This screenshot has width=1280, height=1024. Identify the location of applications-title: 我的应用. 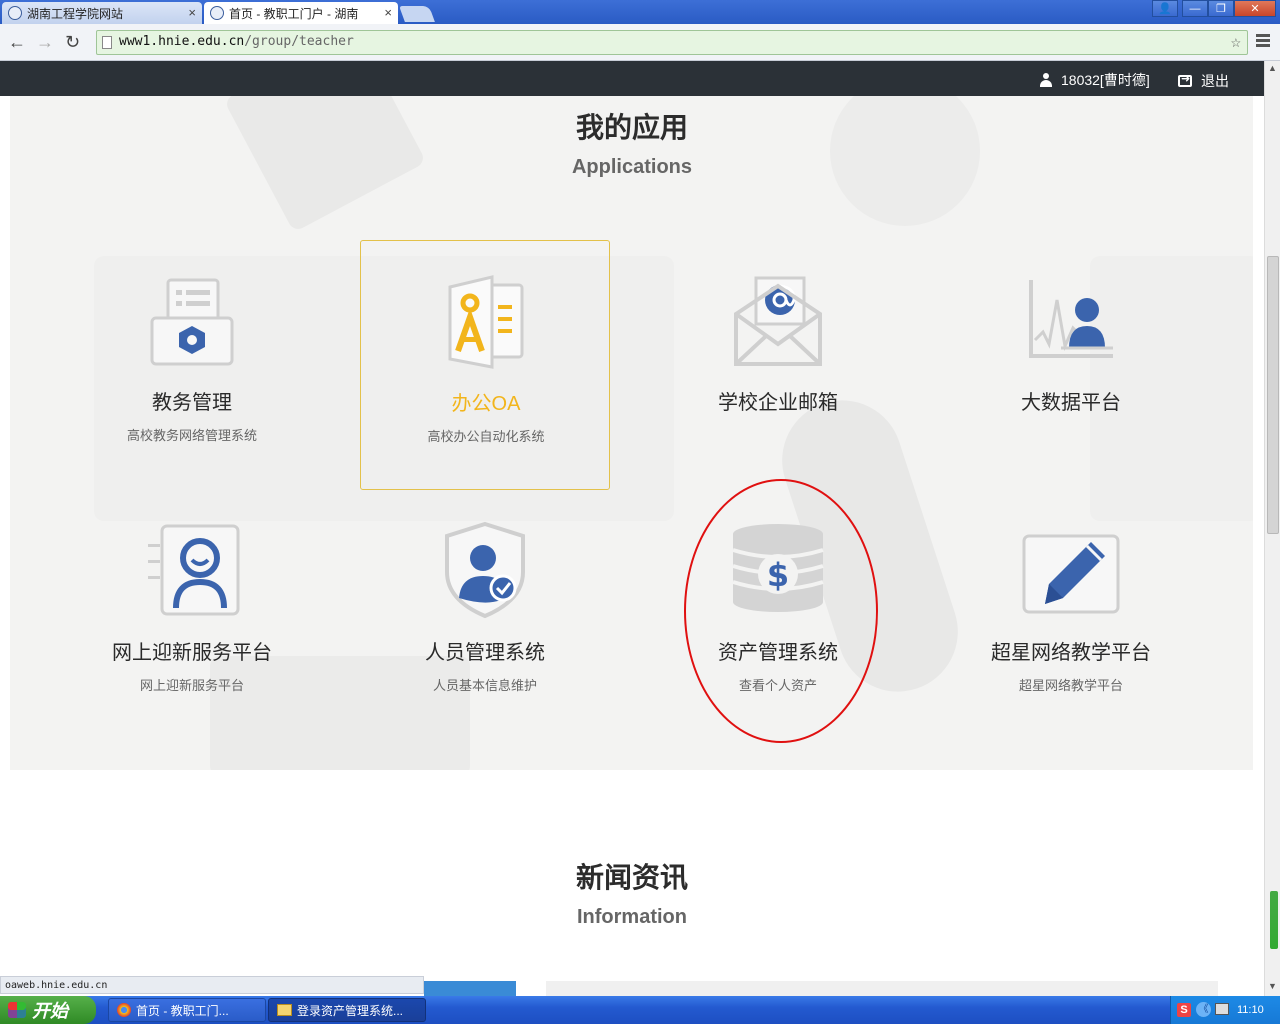
(631, 127).